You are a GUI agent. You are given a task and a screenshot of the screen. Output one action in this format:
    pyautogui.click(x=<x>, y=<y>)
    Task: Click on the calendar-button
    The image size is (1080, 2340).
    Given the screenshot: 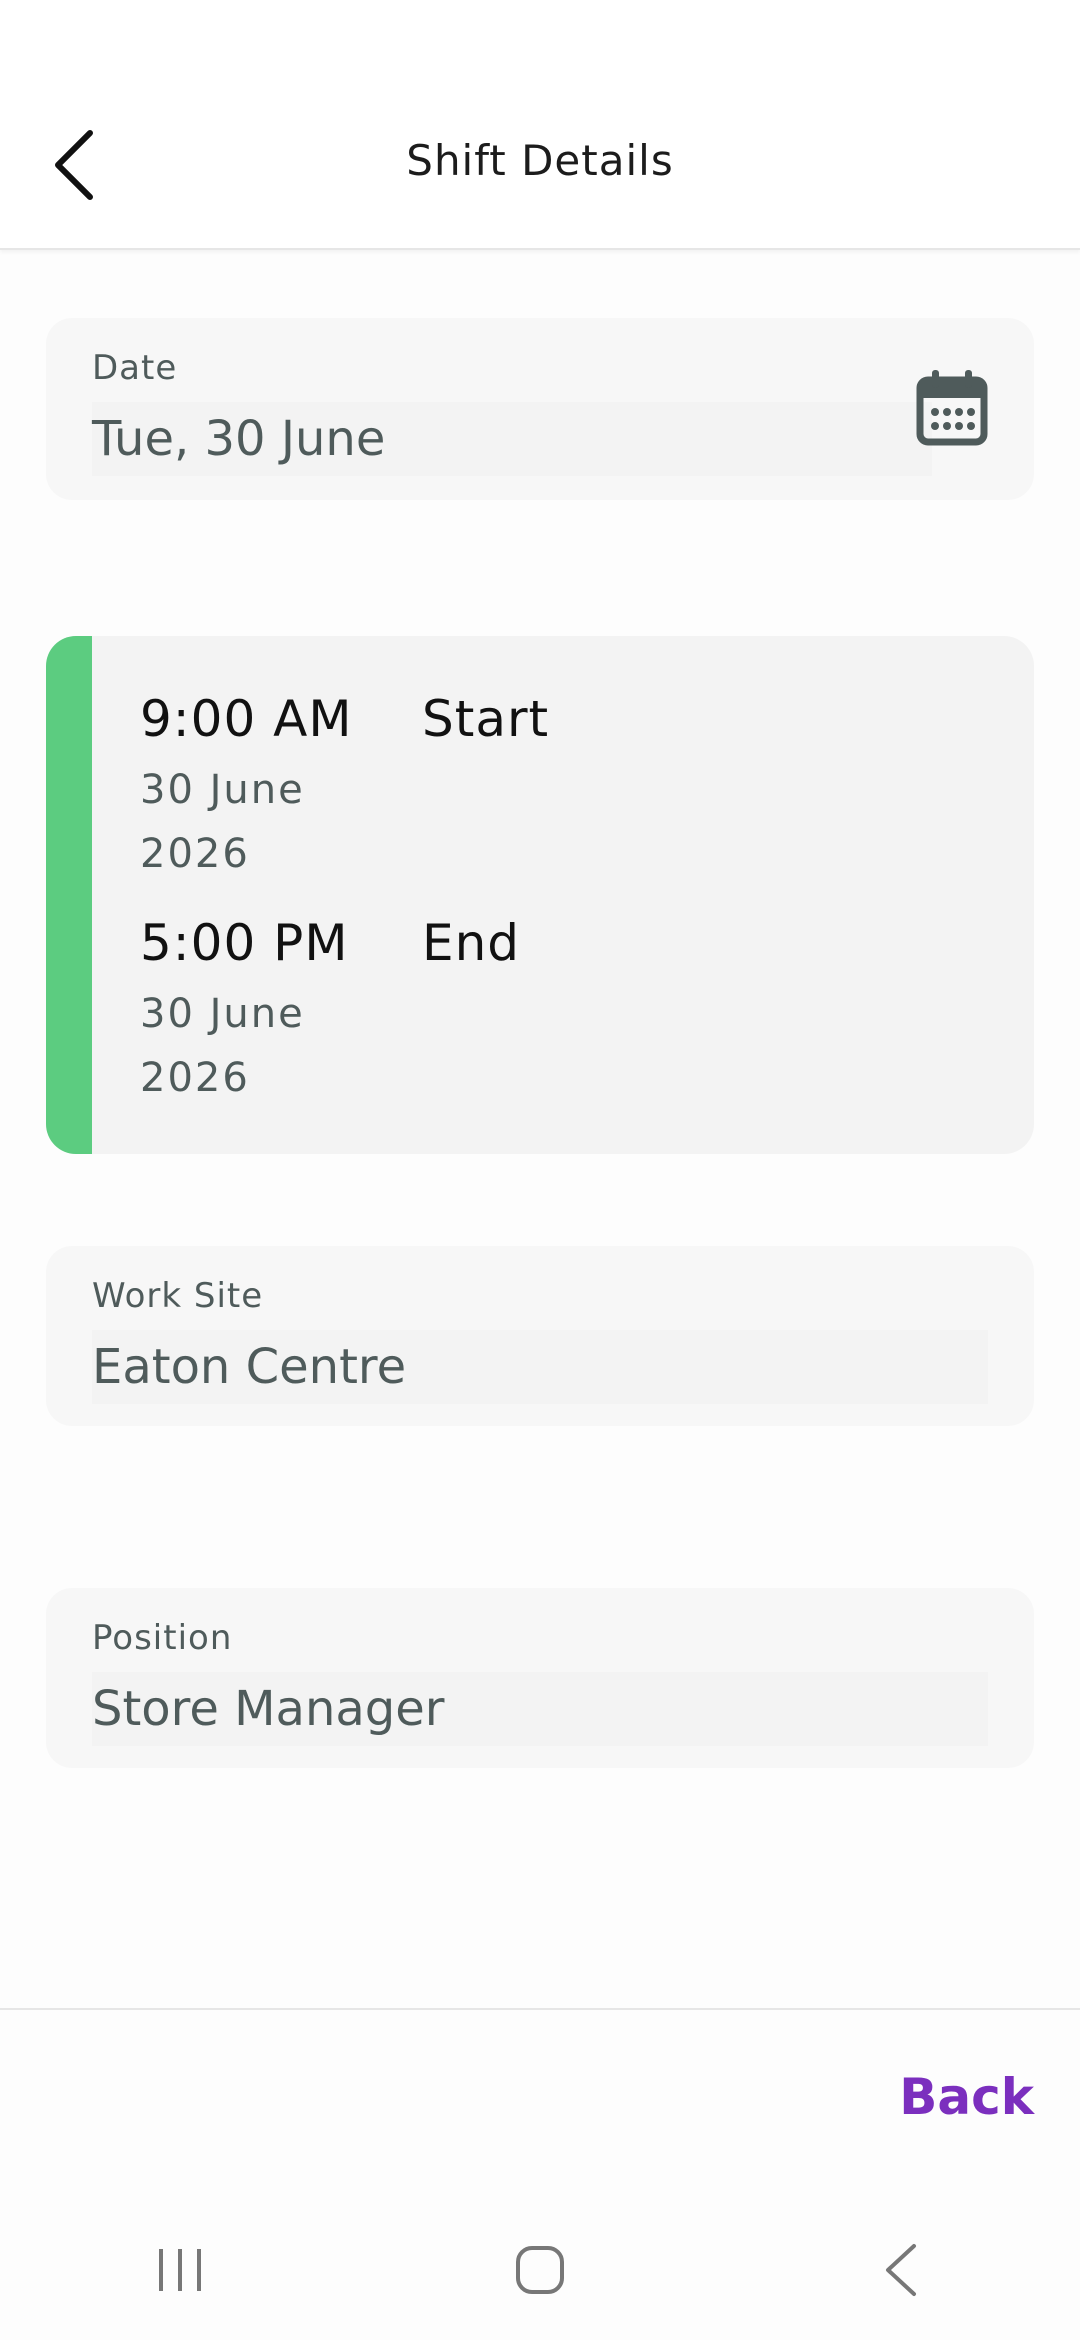 What is the action you would take?
    pyautogui.click(x=952, y=408)
    